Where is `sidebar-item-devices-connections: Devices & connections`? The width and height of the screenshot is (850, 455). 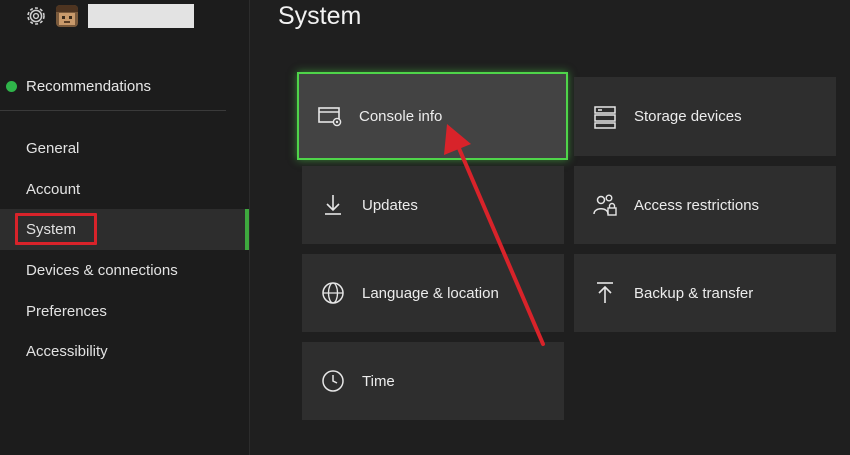
sidebar-item-devices-connections: Devices & connections is located at coordinates (124, 270).